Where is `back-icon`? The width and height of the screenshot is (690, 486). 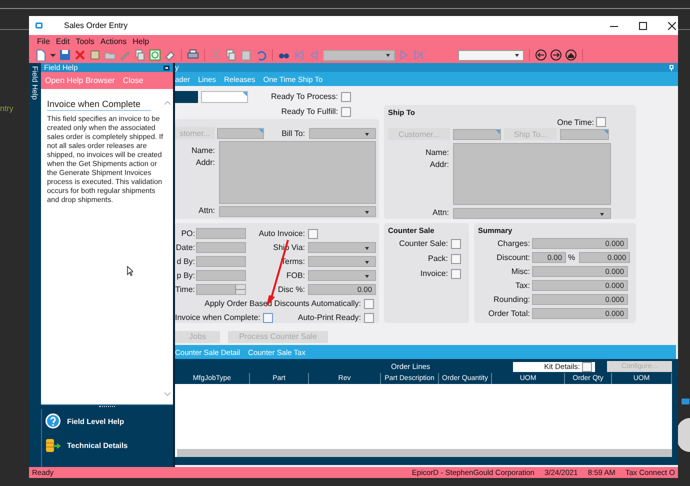
back-icon is located at coordinates (541, 55).